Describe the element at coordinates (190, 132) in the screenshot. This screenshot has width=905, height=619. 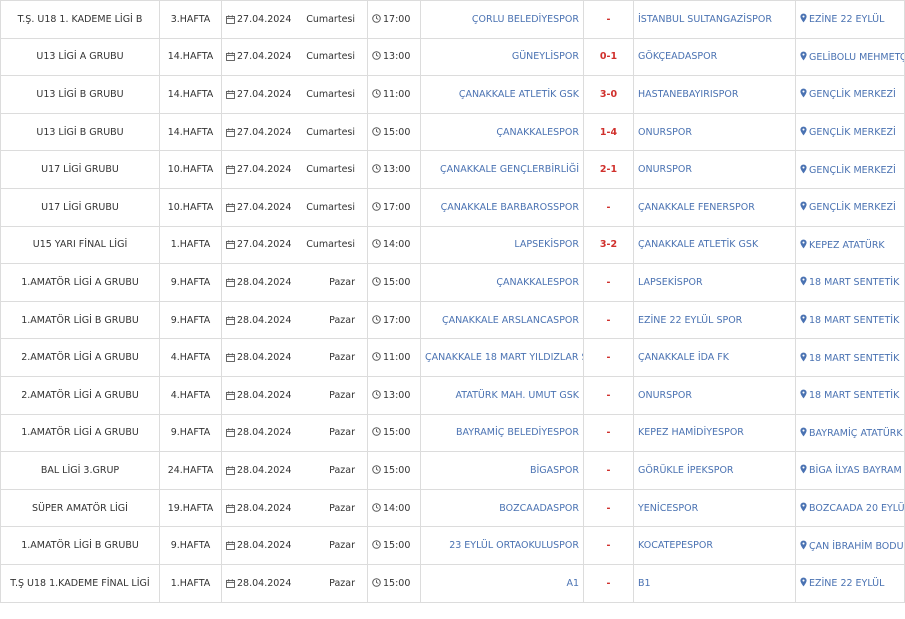
I see `week-cell: 14.HAFTA` at that location.